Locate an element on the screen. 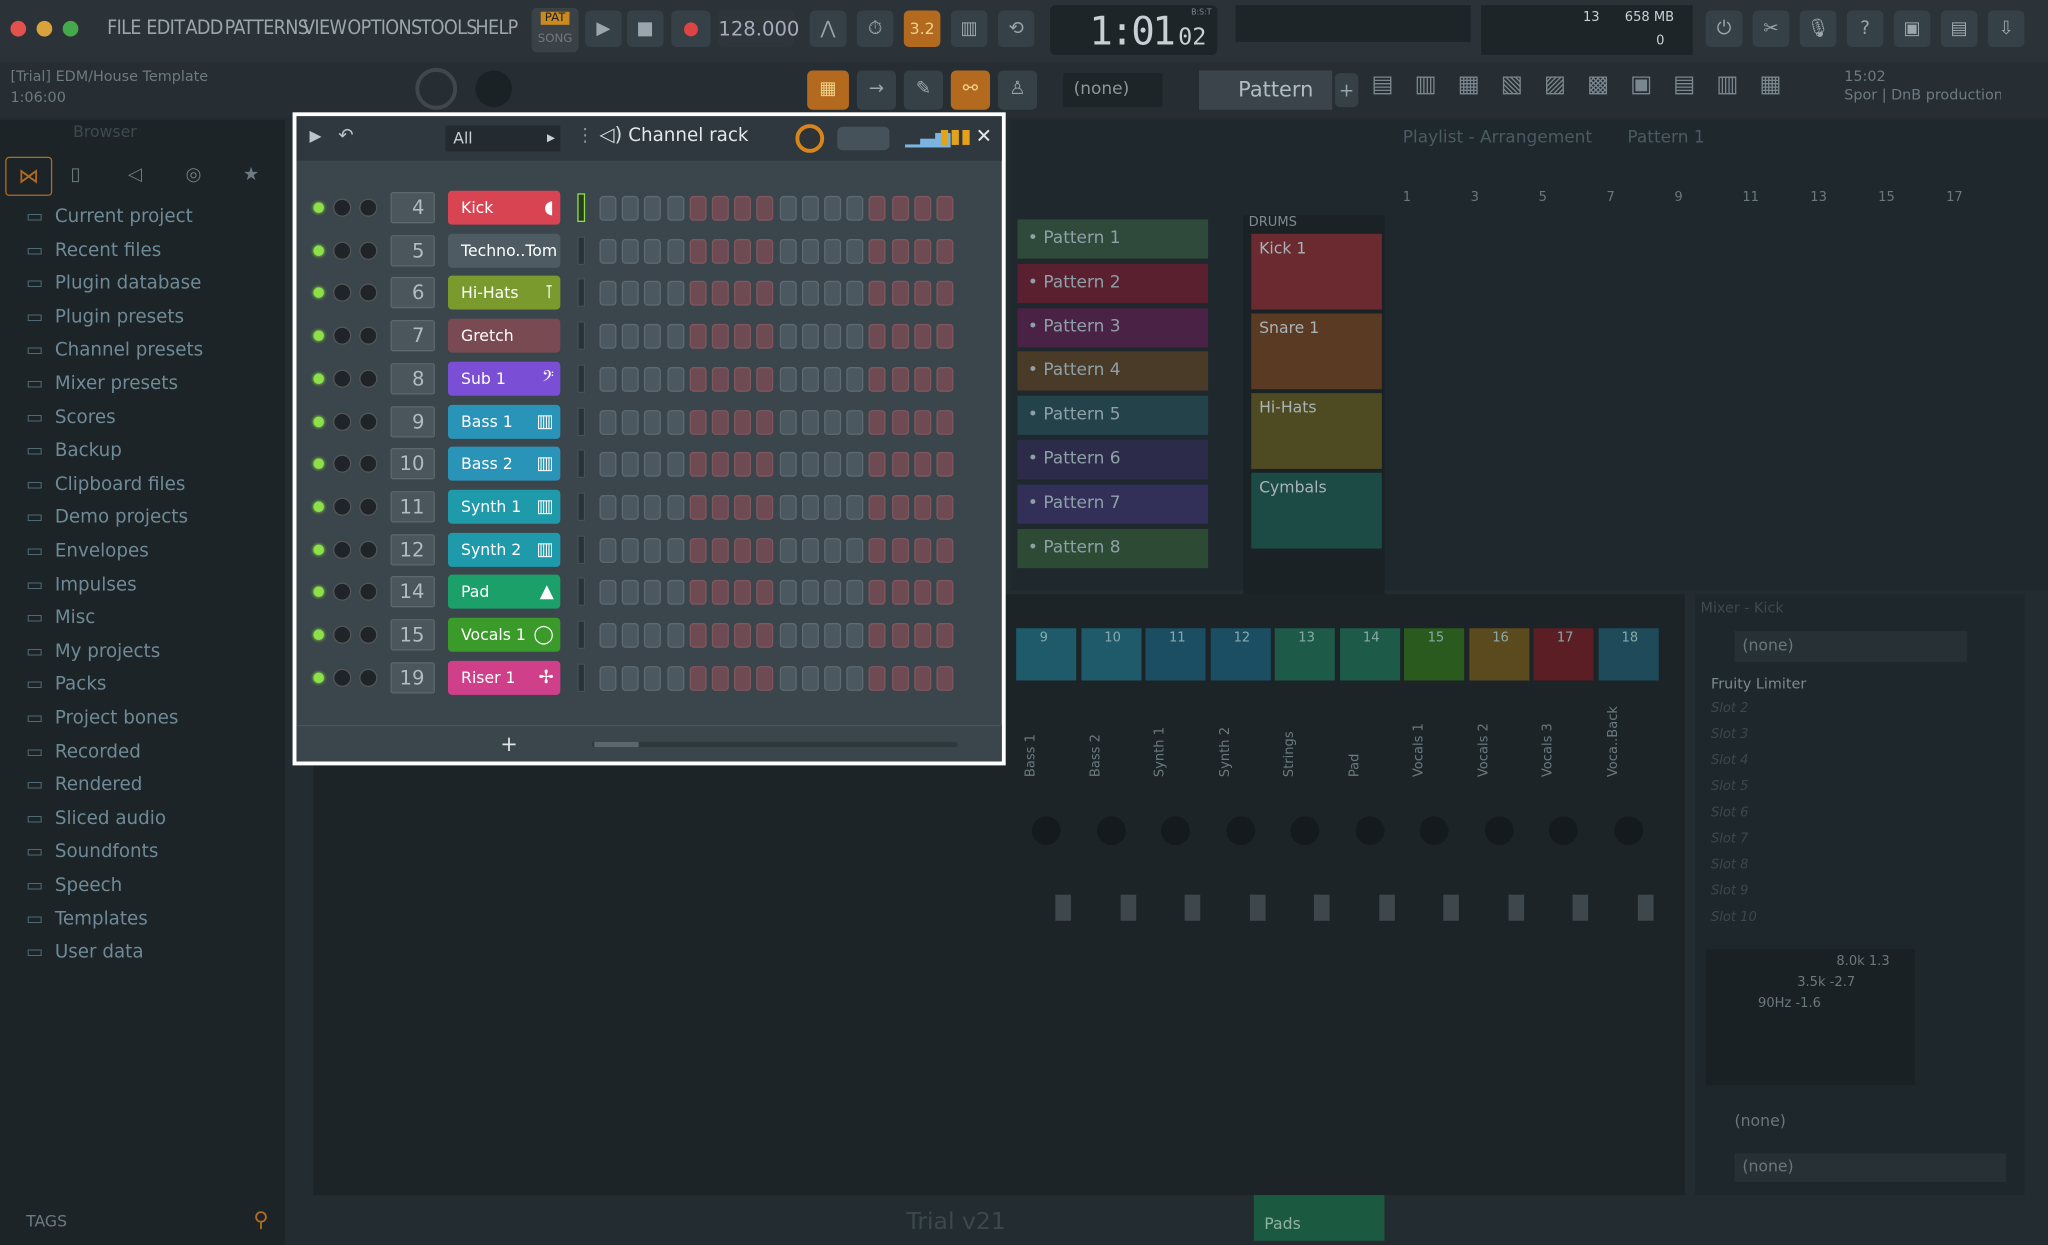 The width and height of the screenshot is (2048, 1245). channel-mixer-track: 14 is located at coordinates (412, 592).